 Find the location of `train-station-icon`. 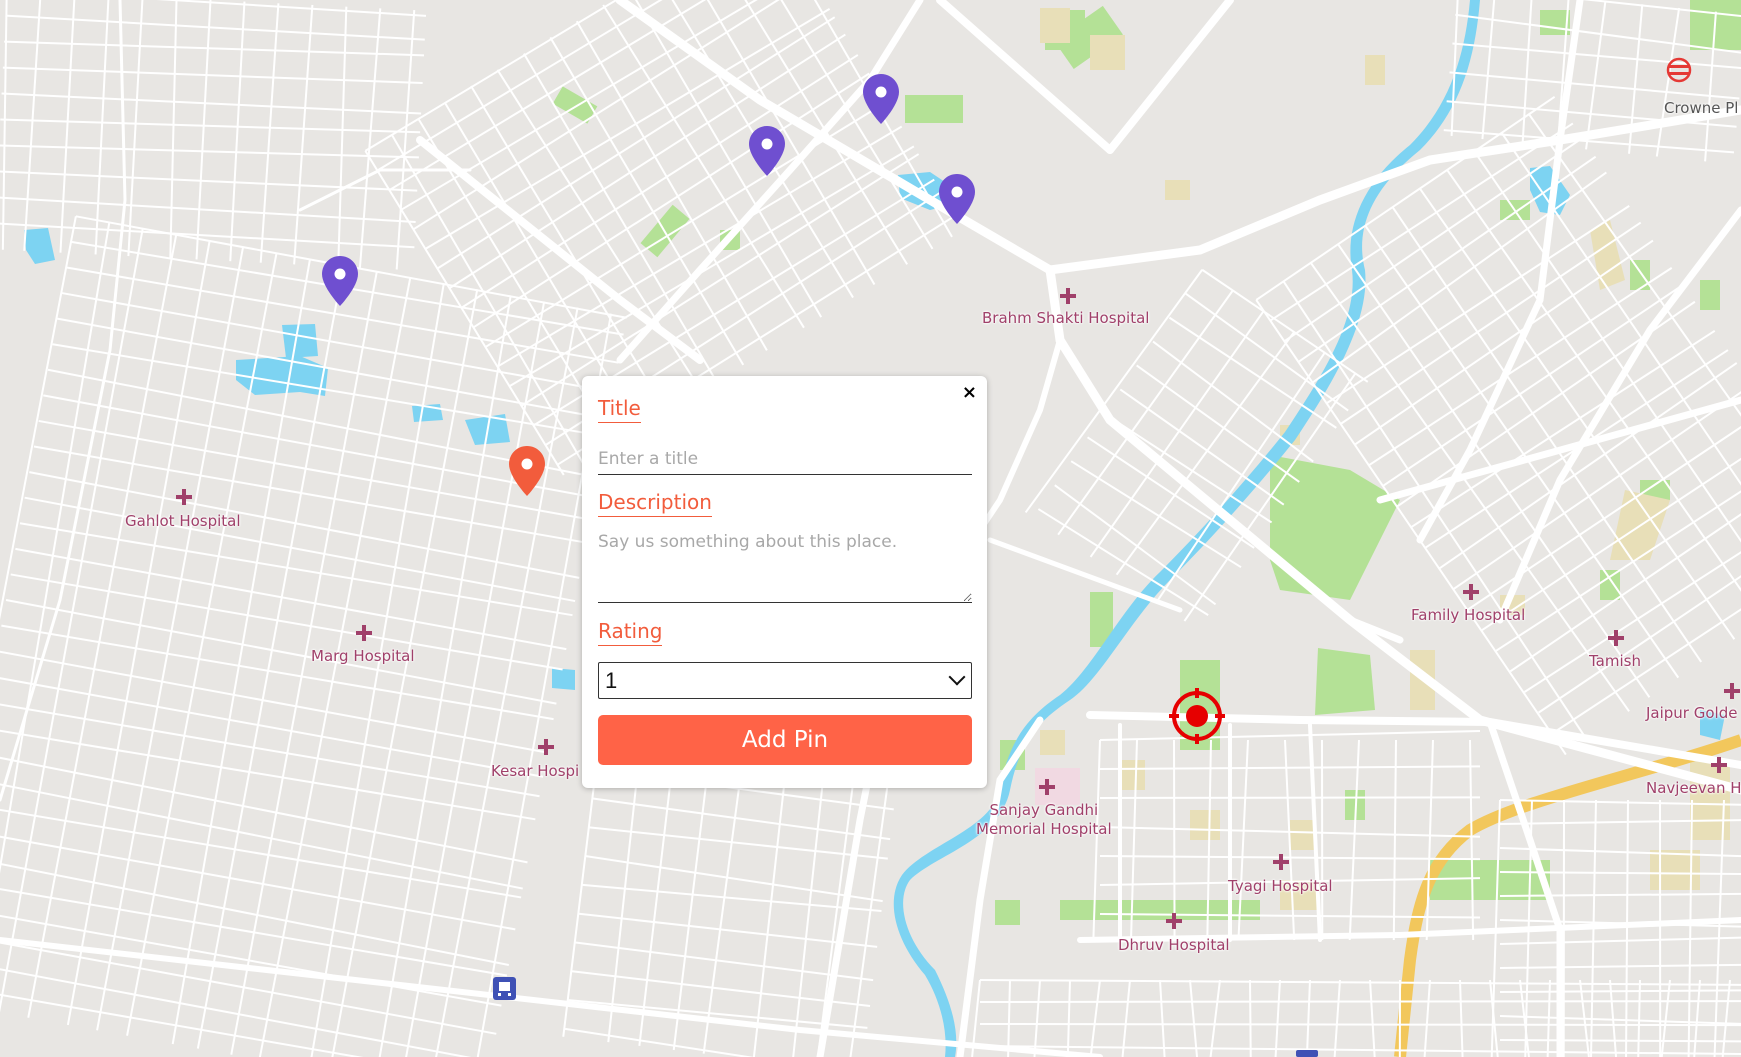

train-station-icon is located at coordinates (504, 988).